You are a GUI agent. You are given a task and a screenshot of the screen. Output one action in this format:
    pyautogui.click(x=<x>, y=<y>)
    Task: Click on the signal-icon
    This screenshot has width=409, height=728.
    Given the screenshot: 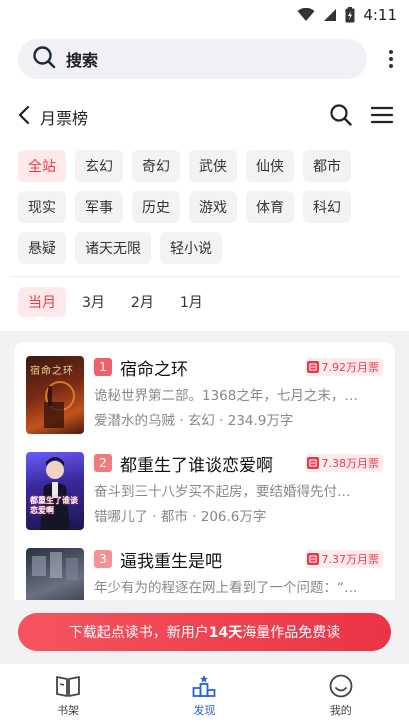 What is the action you would take?
    pyautogui.click(x=330, y=15)
    